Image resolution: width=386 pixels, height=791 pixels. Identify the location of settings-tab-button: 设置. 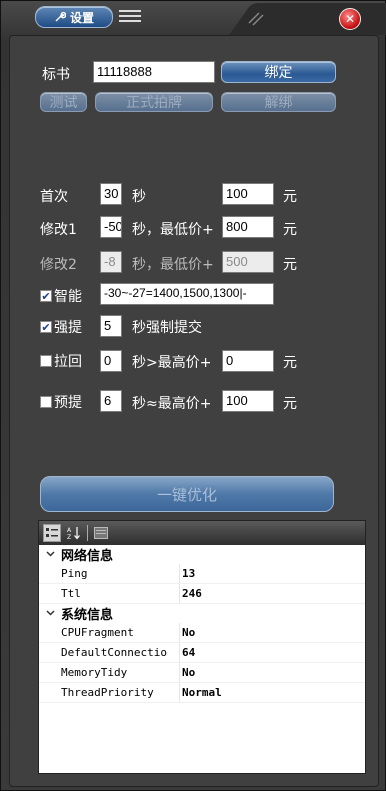
(74, 17).